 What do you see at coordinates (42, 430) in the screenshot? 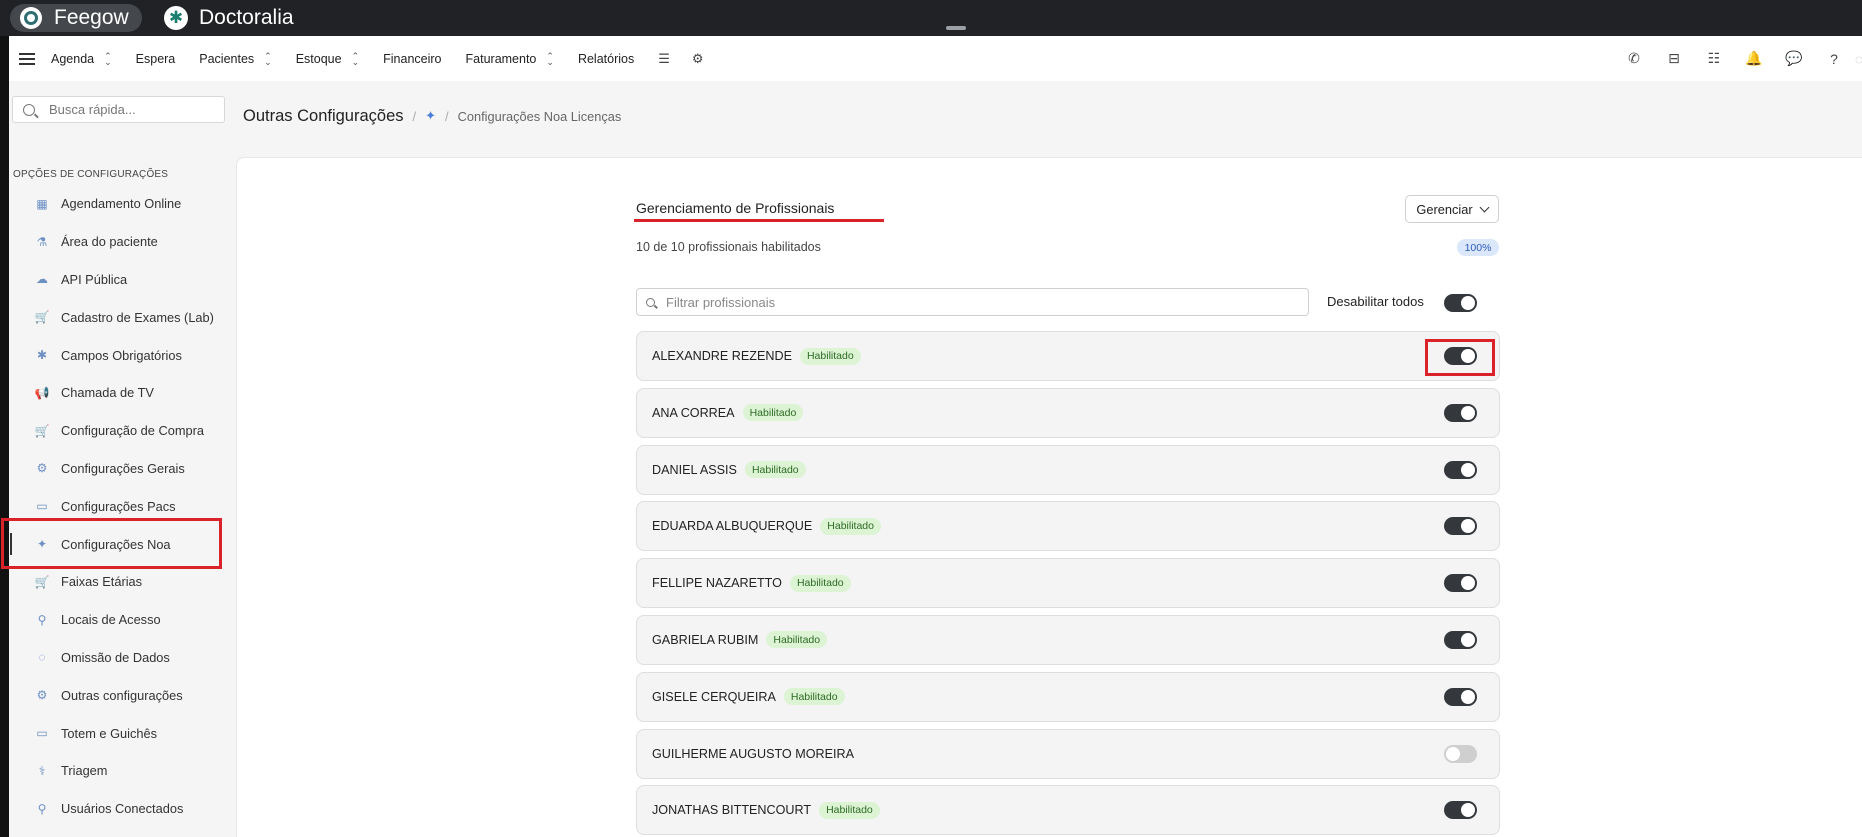
I see `cart-icon: 🛒` at bounding box center [42, 430].